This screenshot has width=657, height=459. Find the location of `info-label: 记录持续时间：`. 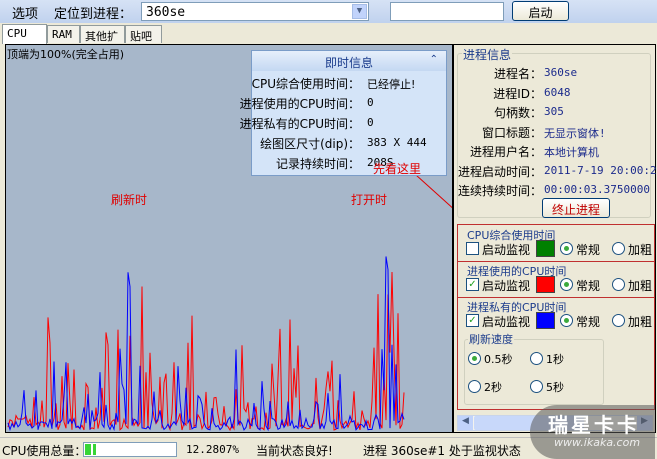

info-label: 记录持续时间： is located at coordinates (317, 164).